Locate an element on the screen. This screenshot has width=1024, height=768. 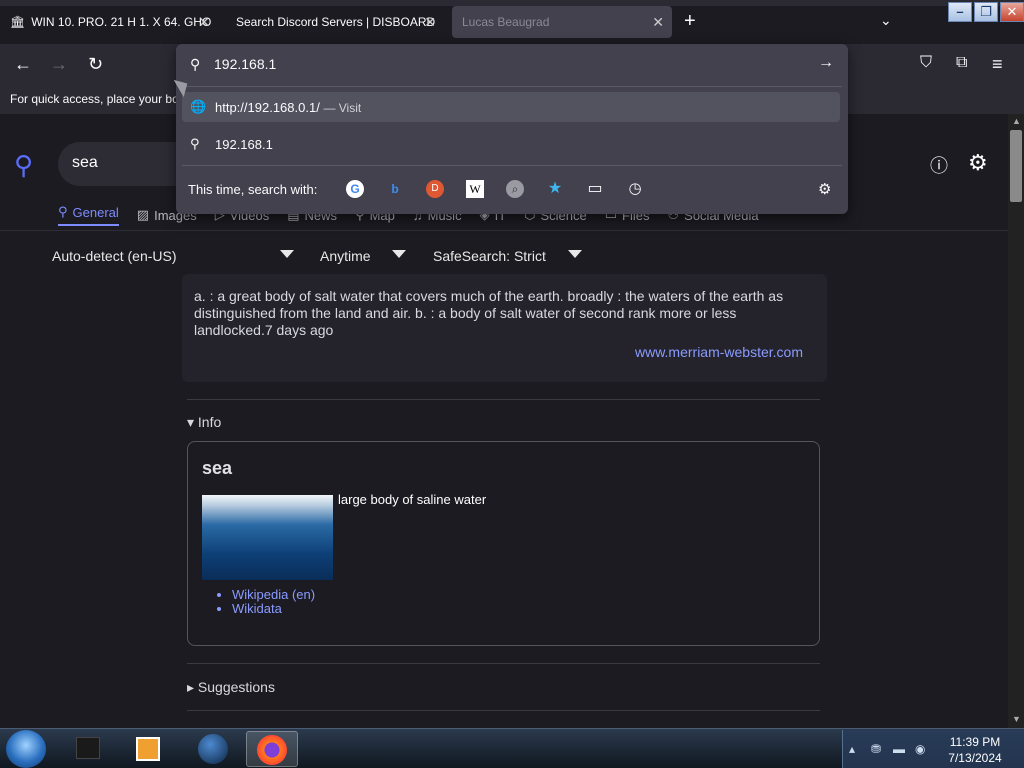
pocket-icon: ⛉ is located at coordinates (926, 63).